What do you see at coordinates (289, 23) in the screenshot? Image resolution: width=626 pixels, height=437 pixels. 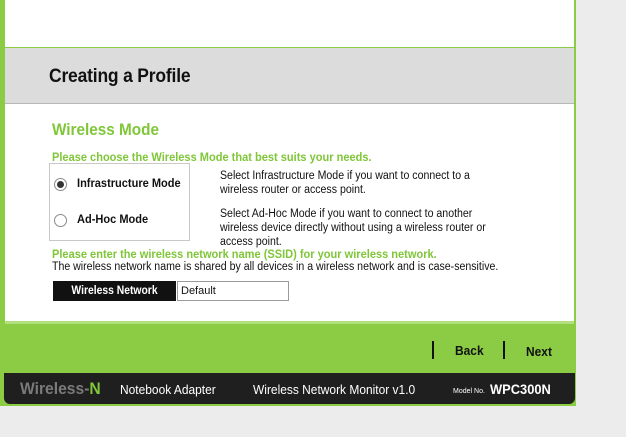 I see `top-panel` at bounding box center [289, 23].